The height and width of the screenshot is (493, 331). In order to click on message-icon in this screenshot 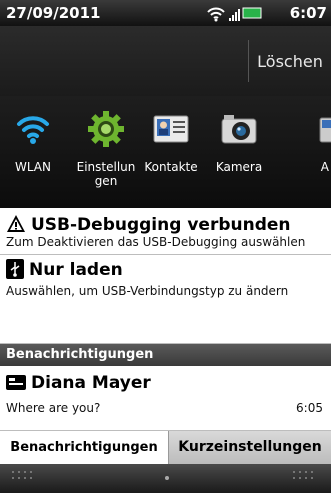, I will do `click(16, 385)`.